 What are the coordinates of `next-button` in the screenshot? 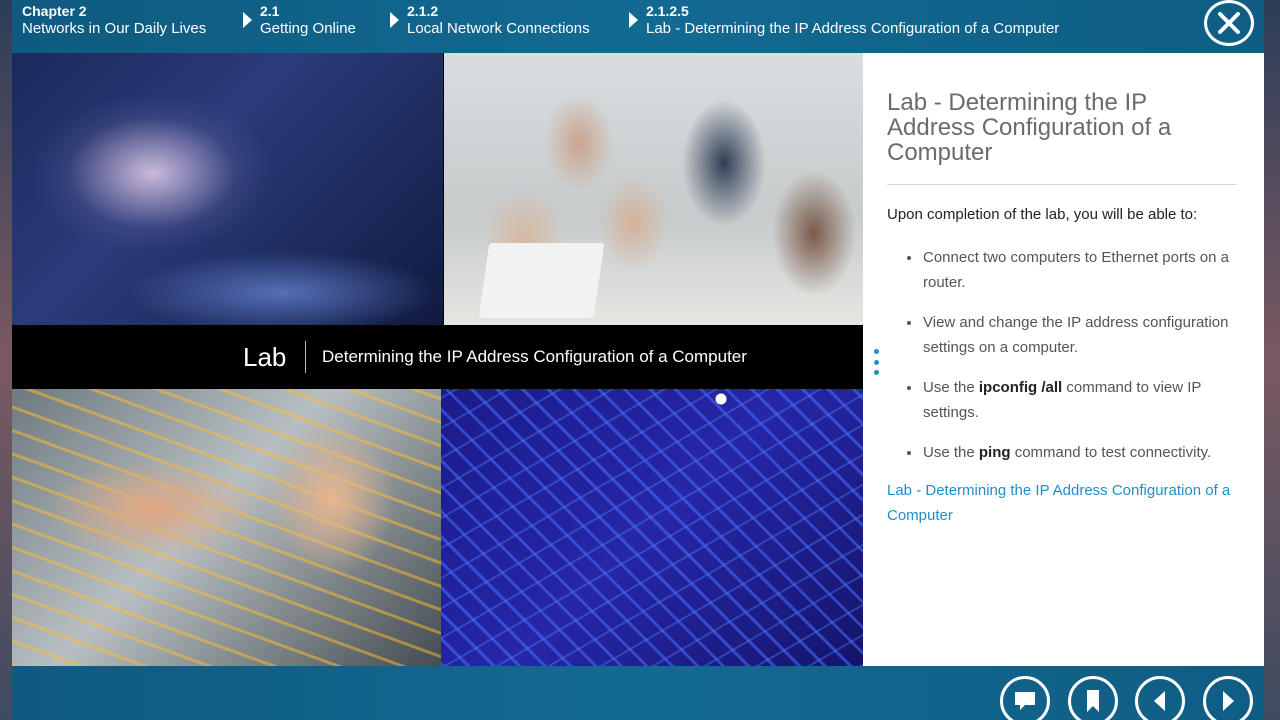 It's located at (1228, 698).